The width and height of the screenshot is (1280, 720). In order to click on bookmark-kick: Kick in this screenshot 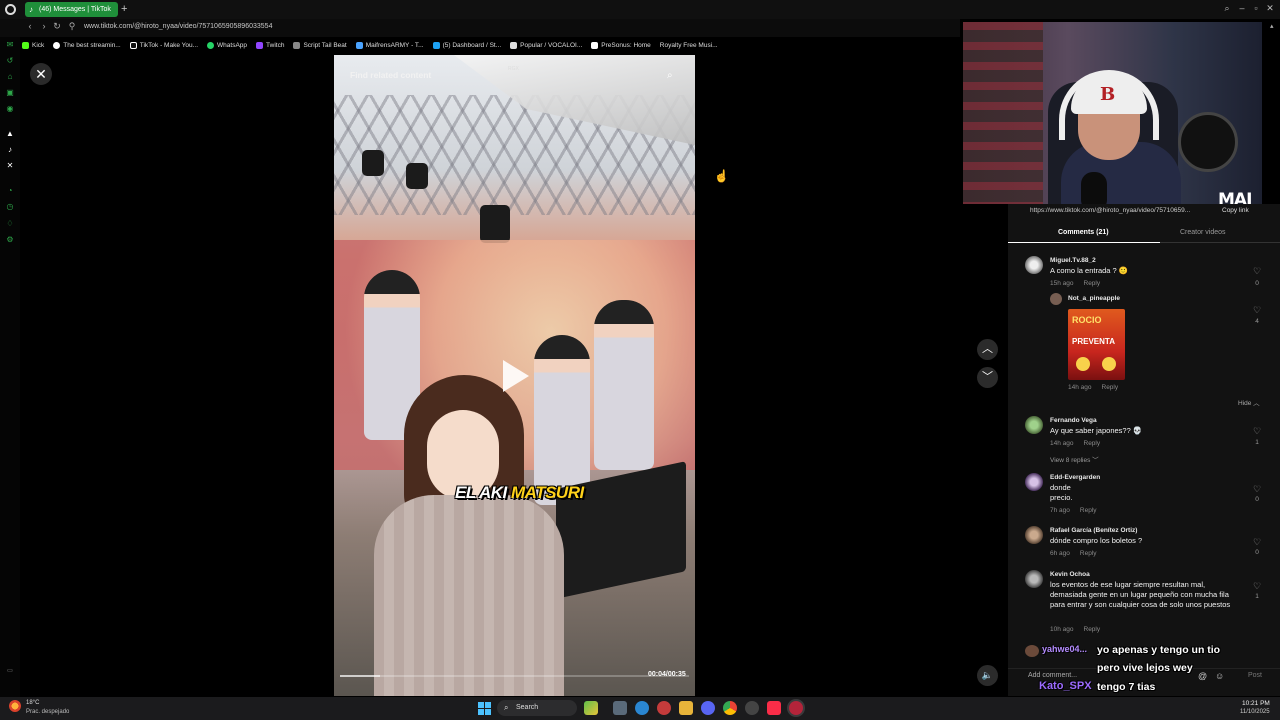, I will do `click(33, 45)`.